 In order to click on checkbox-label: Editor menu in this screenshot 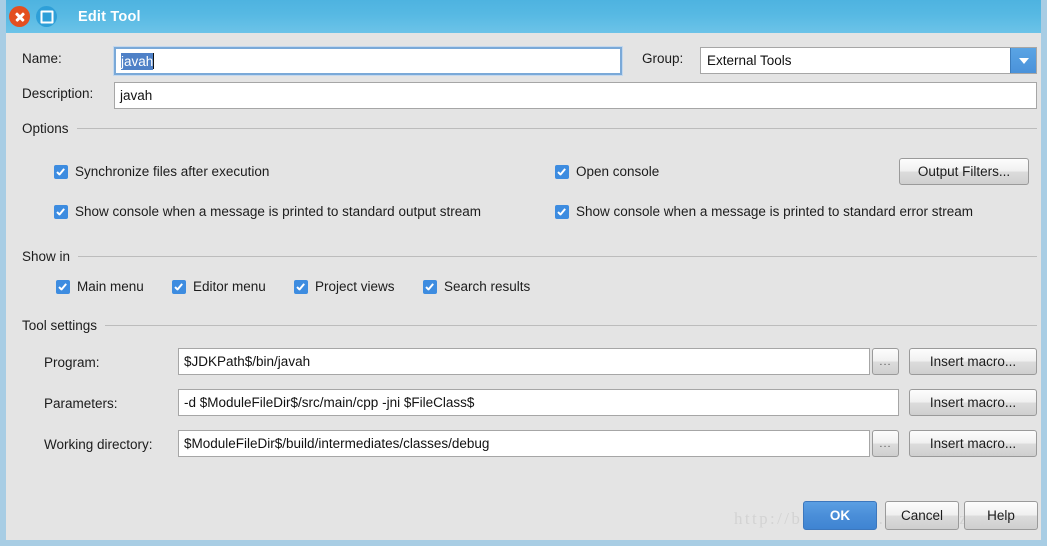, I will do `click(229, 286)`.